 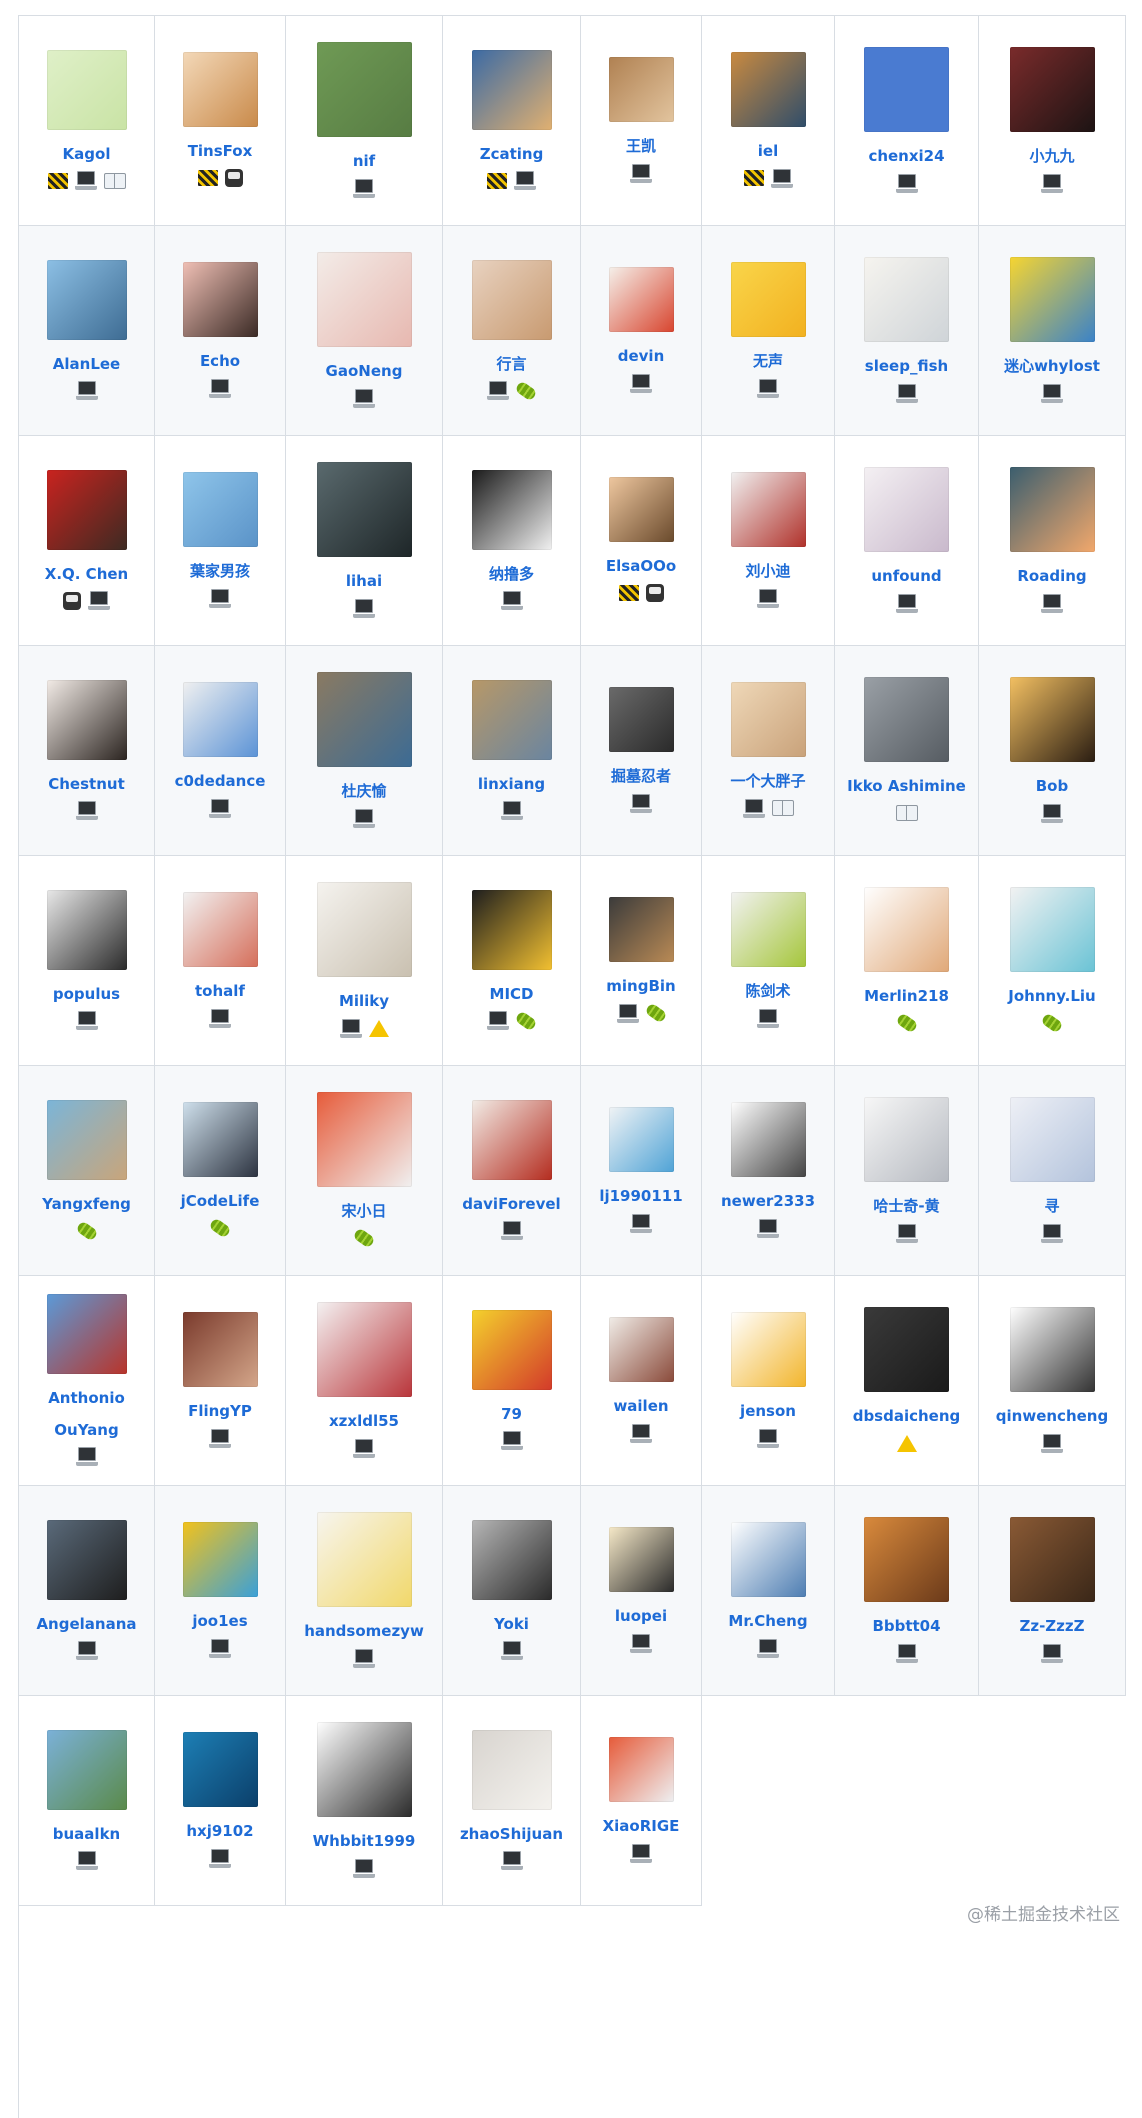 What do you see at coordinates (641, 1826) in the screenshot?
I see `contributor-name-link: XiaoRIGE` at bounding box center [641, 1826].